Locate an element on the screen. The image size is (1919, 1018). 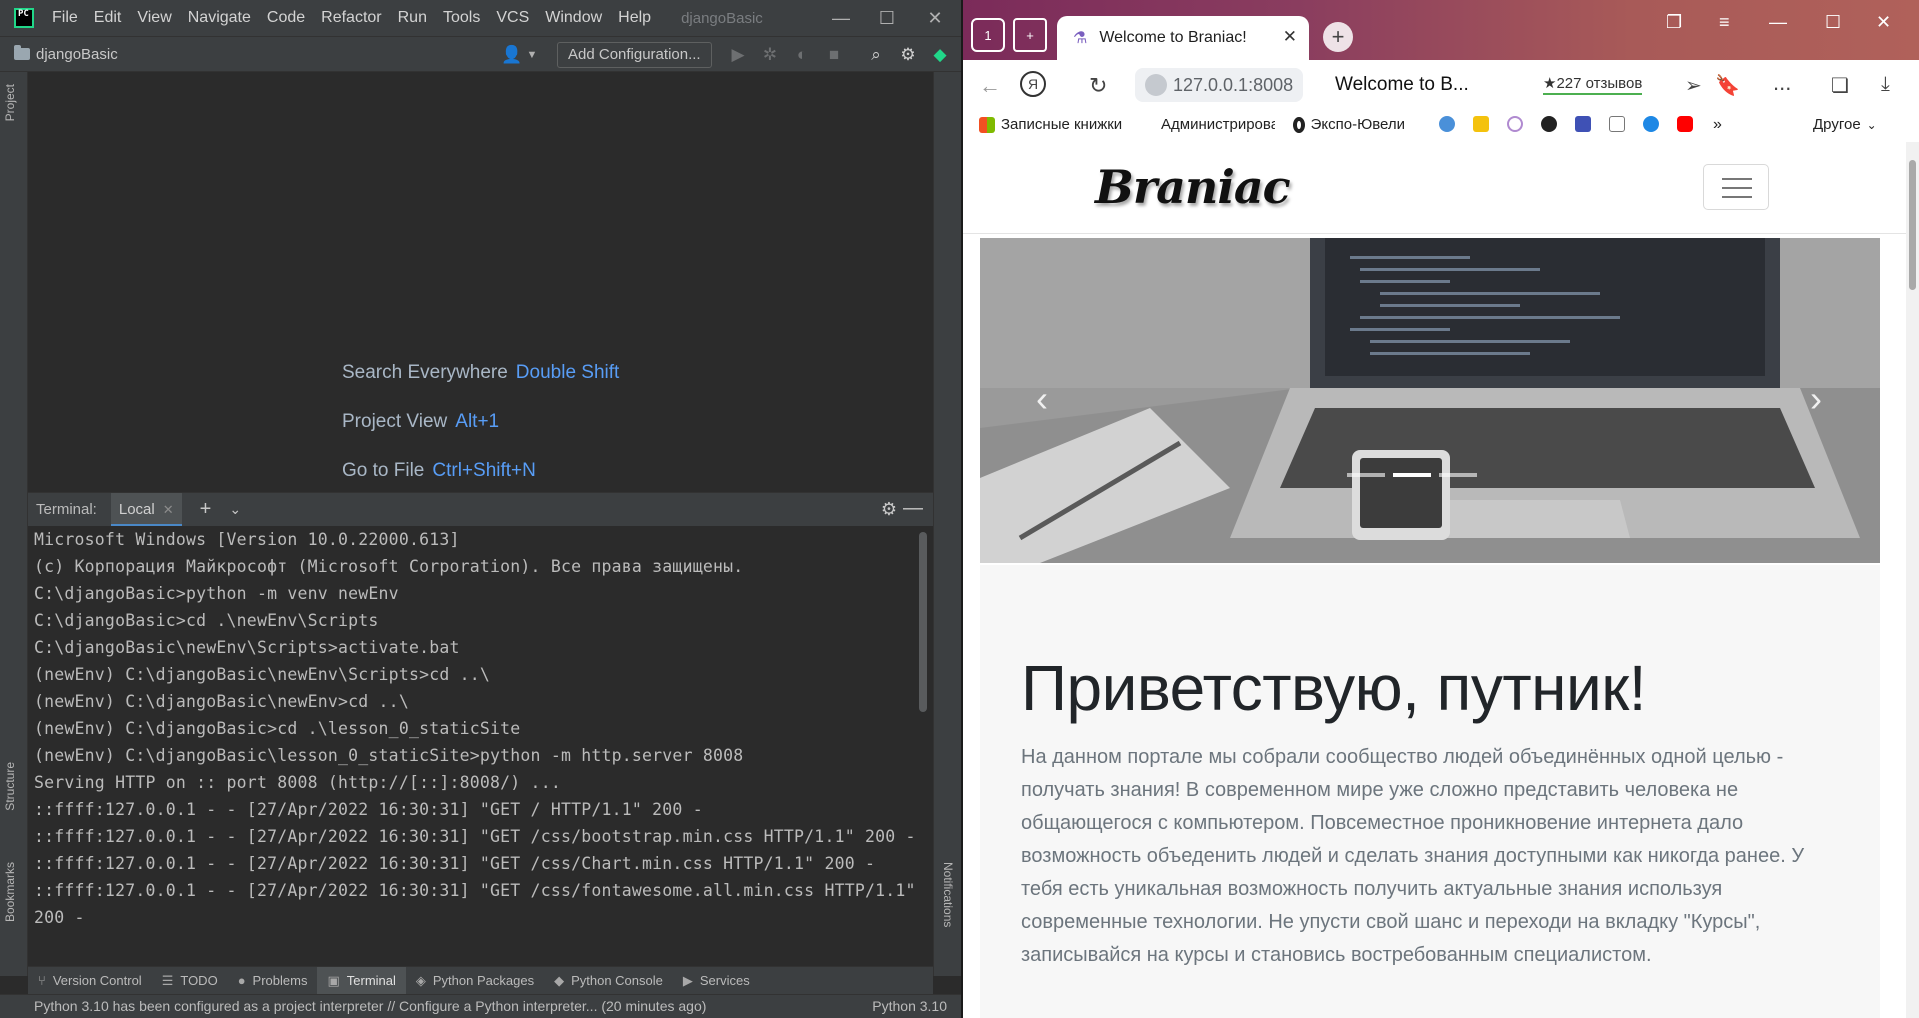
stop-icon: ■ is located at coordinates (834, 55).